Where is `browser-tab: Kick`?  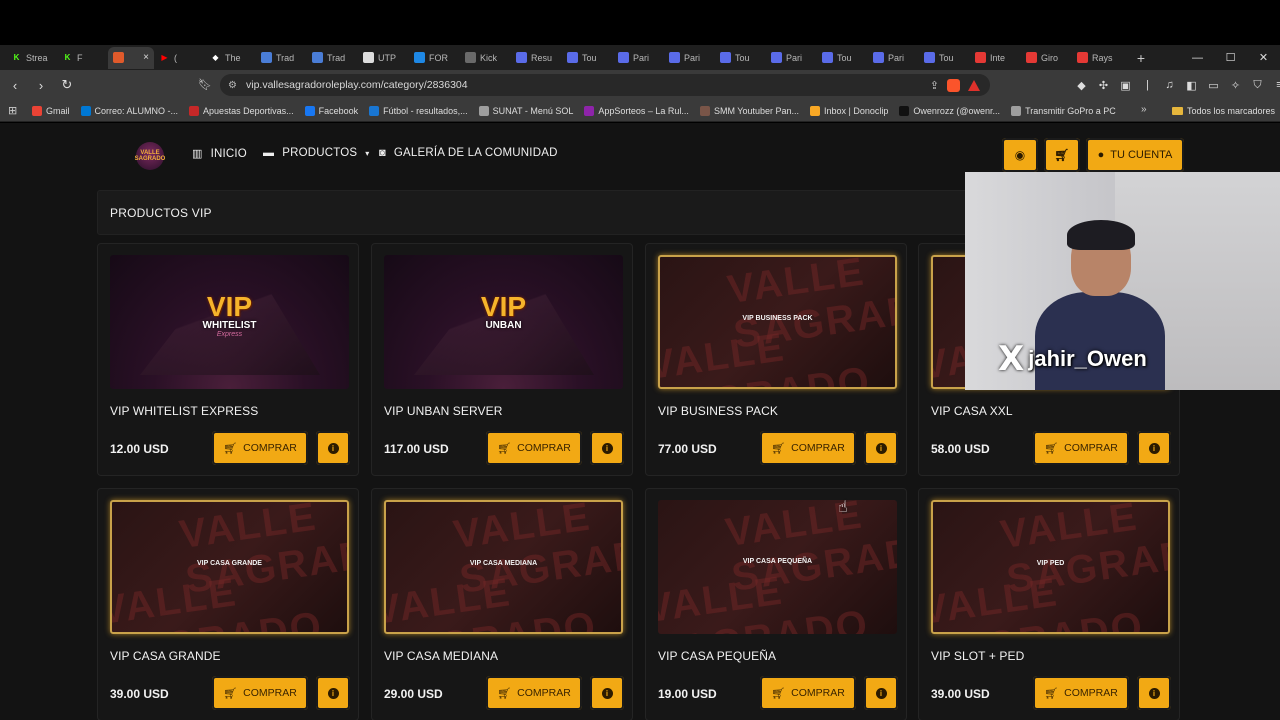 browser-tab: Kick is located at coordinates (485, 58).